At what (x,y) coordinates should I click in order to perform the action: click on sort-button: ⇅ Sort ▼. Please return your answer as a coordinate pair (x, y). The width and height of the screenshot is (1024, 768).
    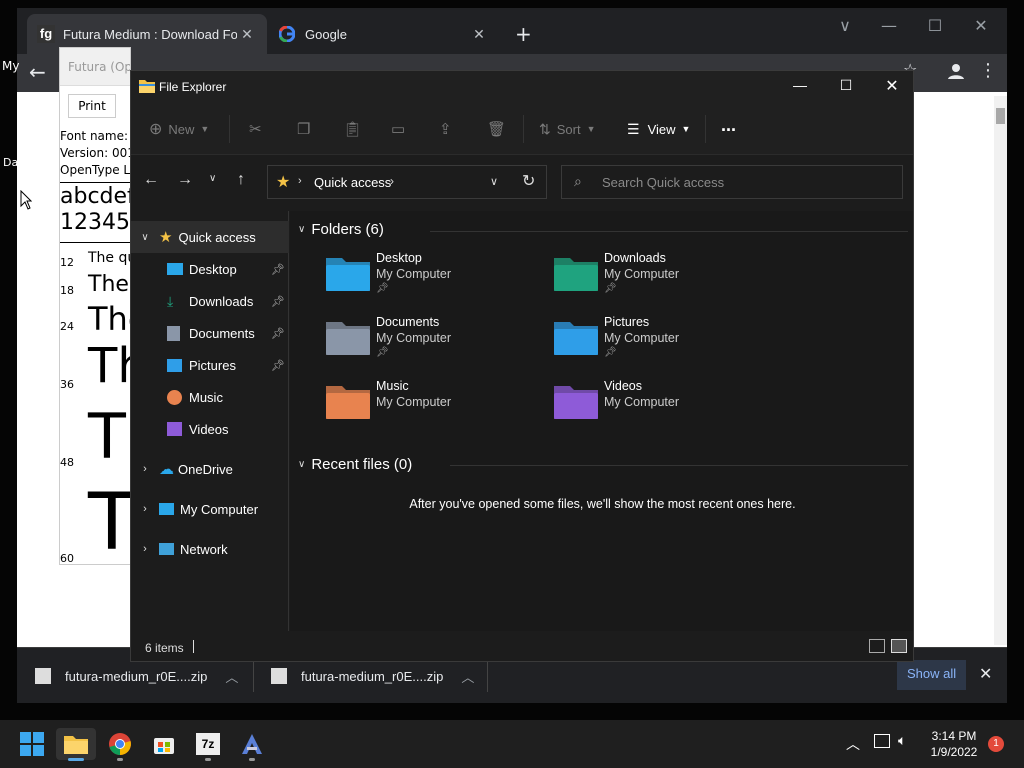
    Looking at the image, I should click on (567, 129).